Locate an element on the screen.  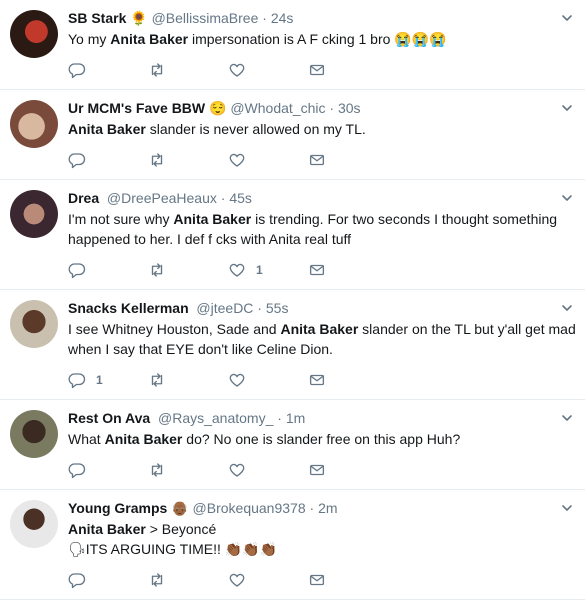
text-after: slander on the TL but y'all get mad is located at coordinates (467, 329).